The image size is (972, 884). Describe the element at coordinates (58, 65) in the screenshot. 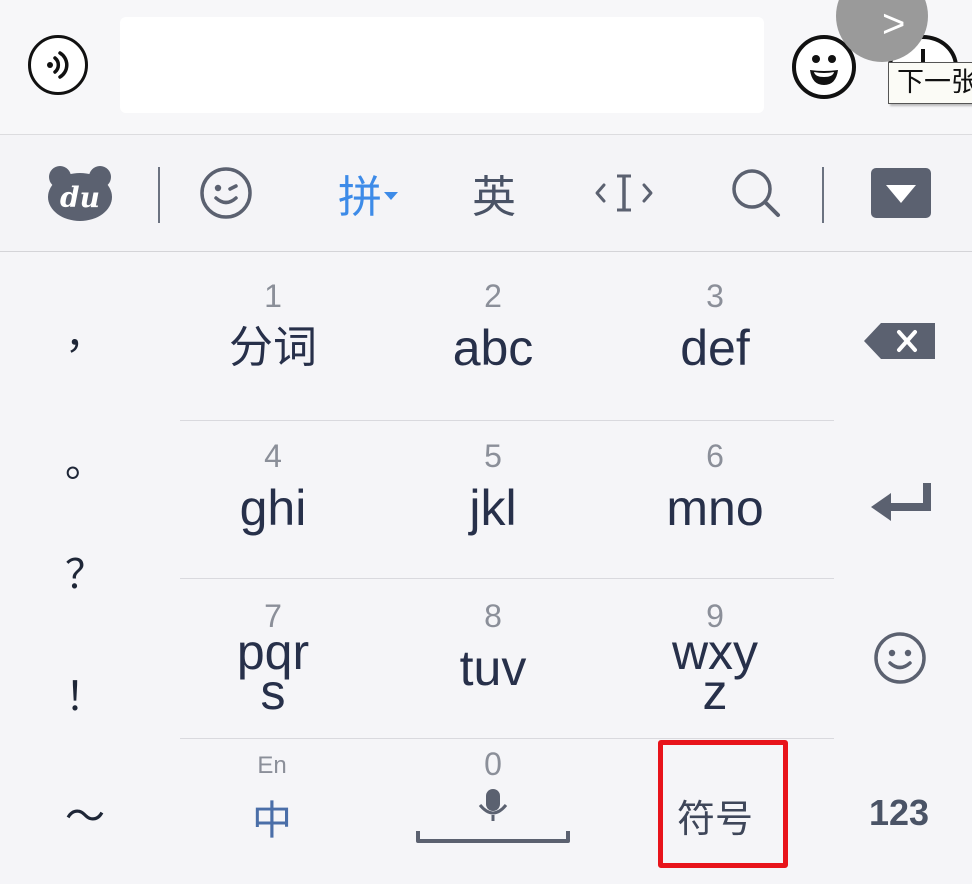

I see `voice-input-icon` at that location.